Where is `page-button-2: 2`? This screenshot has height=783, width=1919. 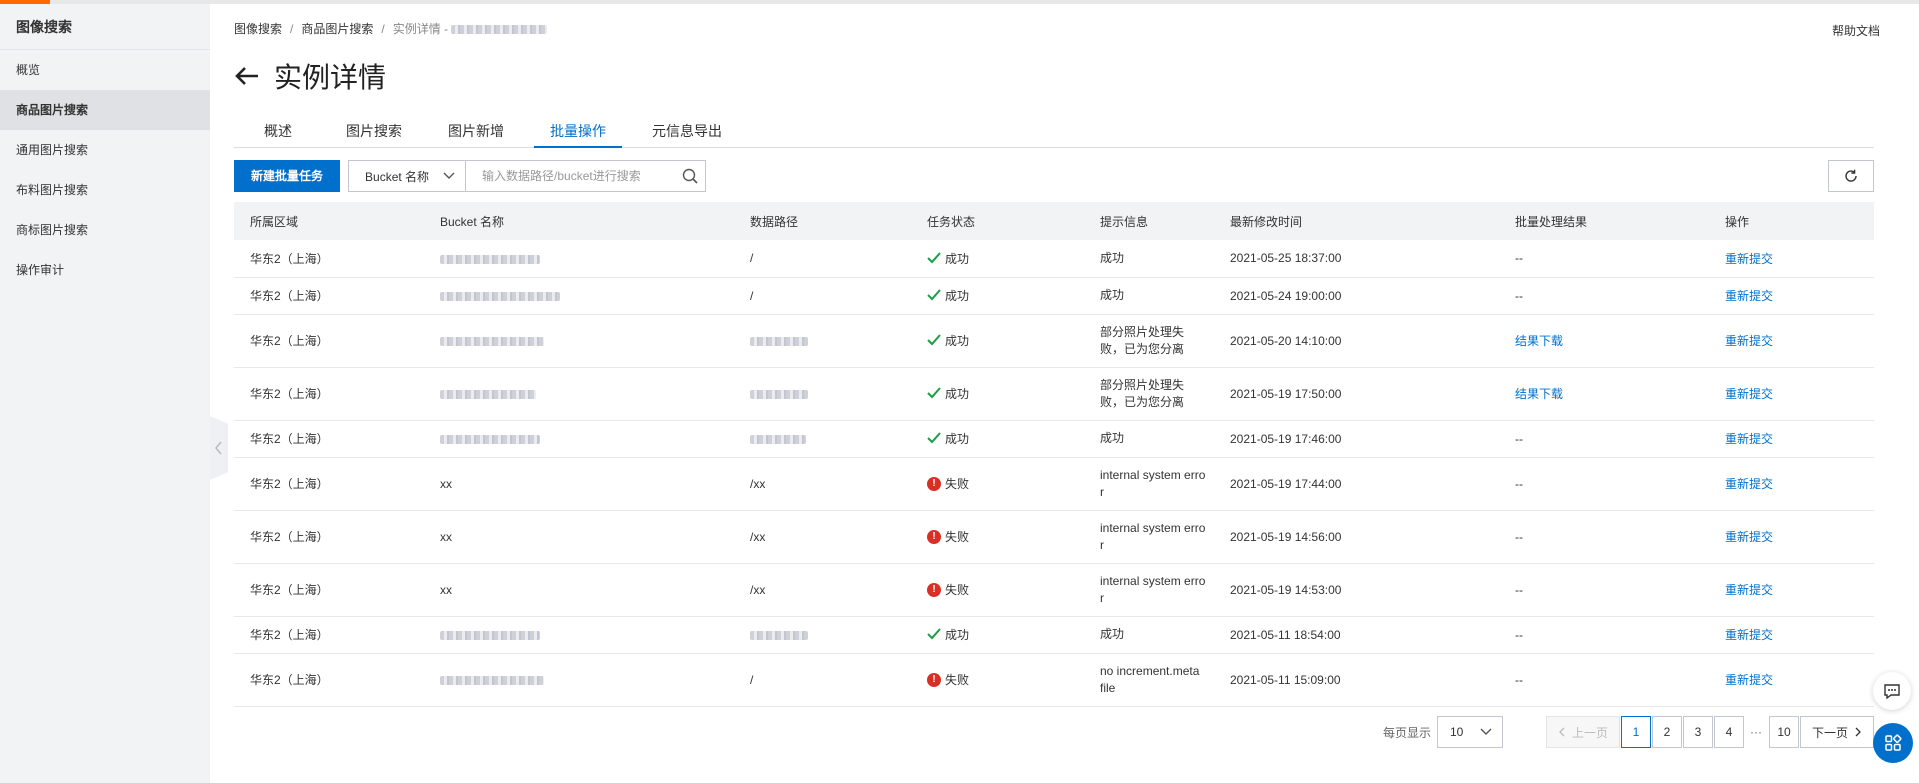
page-button-2: 2 is located at coordinates (1667, 732).